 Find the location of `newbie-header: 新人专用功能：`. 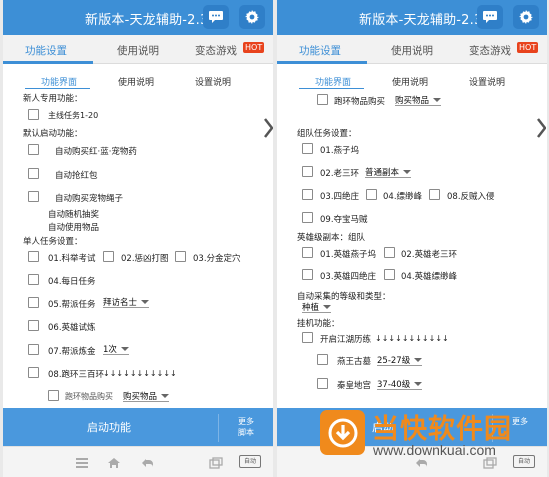

newbie-header: 新人专用功能： is located at coordinates (53, 99).